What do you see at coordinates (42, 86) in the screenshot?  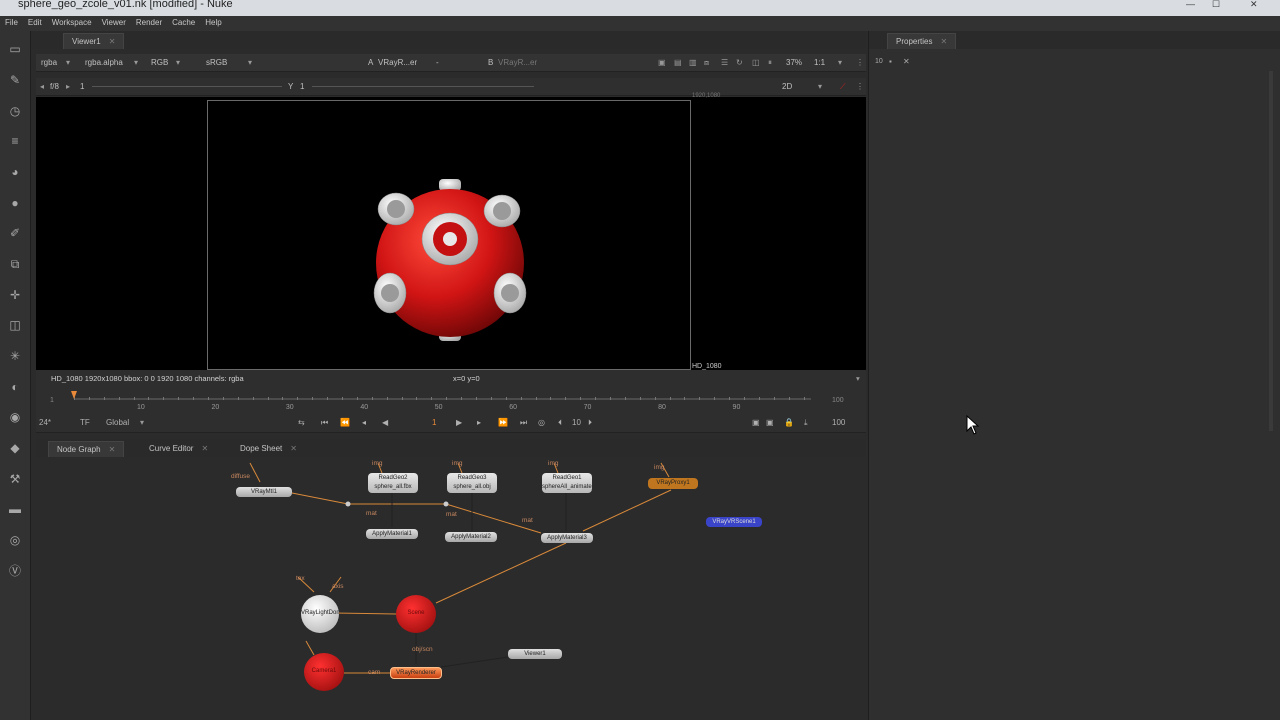 I see `fstop-arrow-icon: ◂` at bounding box center [42, 86].